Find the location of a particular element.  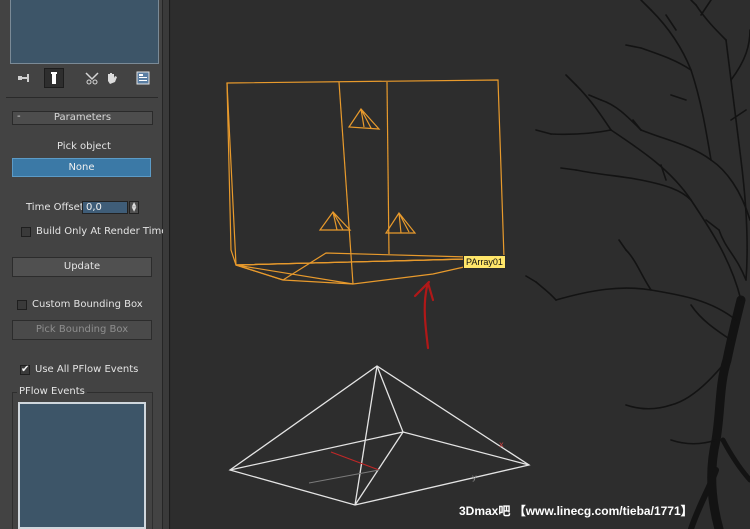

configure-sets-icon is located at coordinates (143, 78).